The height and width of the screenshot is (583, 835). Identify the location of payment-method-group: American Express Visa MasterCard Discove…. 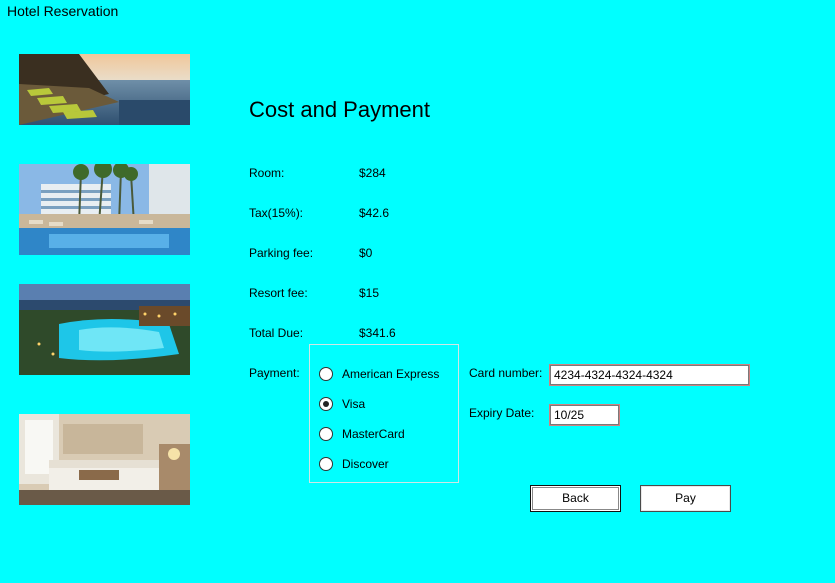
(384, 413).